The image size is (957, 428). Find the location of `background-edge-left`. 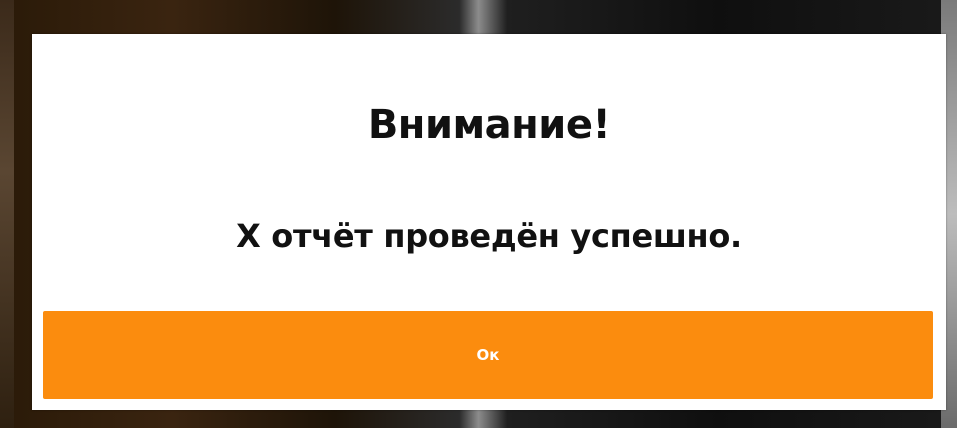

background-edge-left is located at coordinates (7, 214).